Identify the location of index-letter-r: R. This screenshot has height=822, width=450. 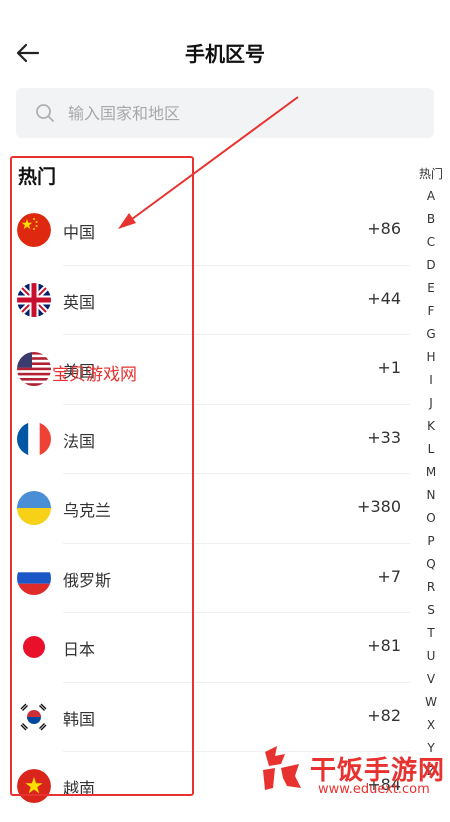
(431, 587).